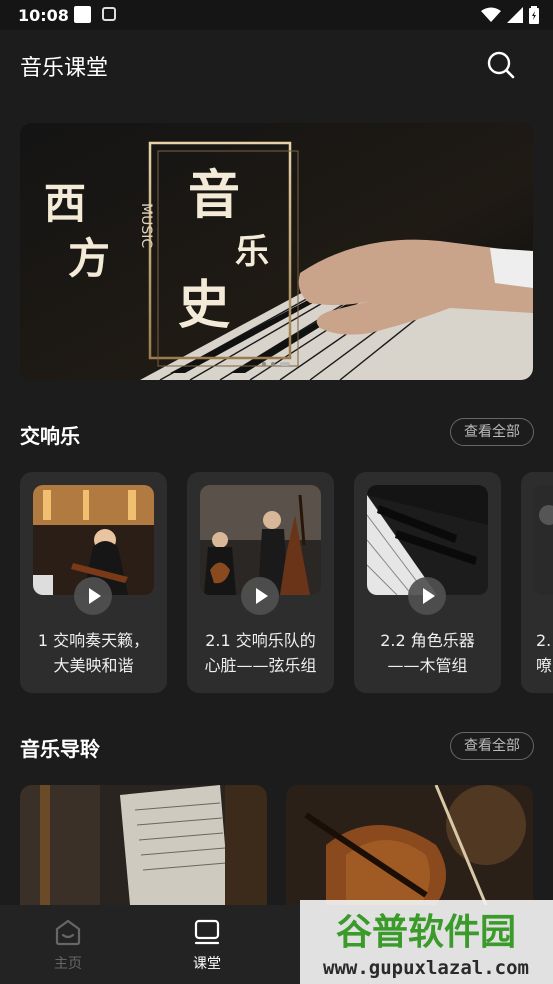 The width and height of the screenshot is (553, 984). I want to click on carousel-indicator, so click(276, 364).